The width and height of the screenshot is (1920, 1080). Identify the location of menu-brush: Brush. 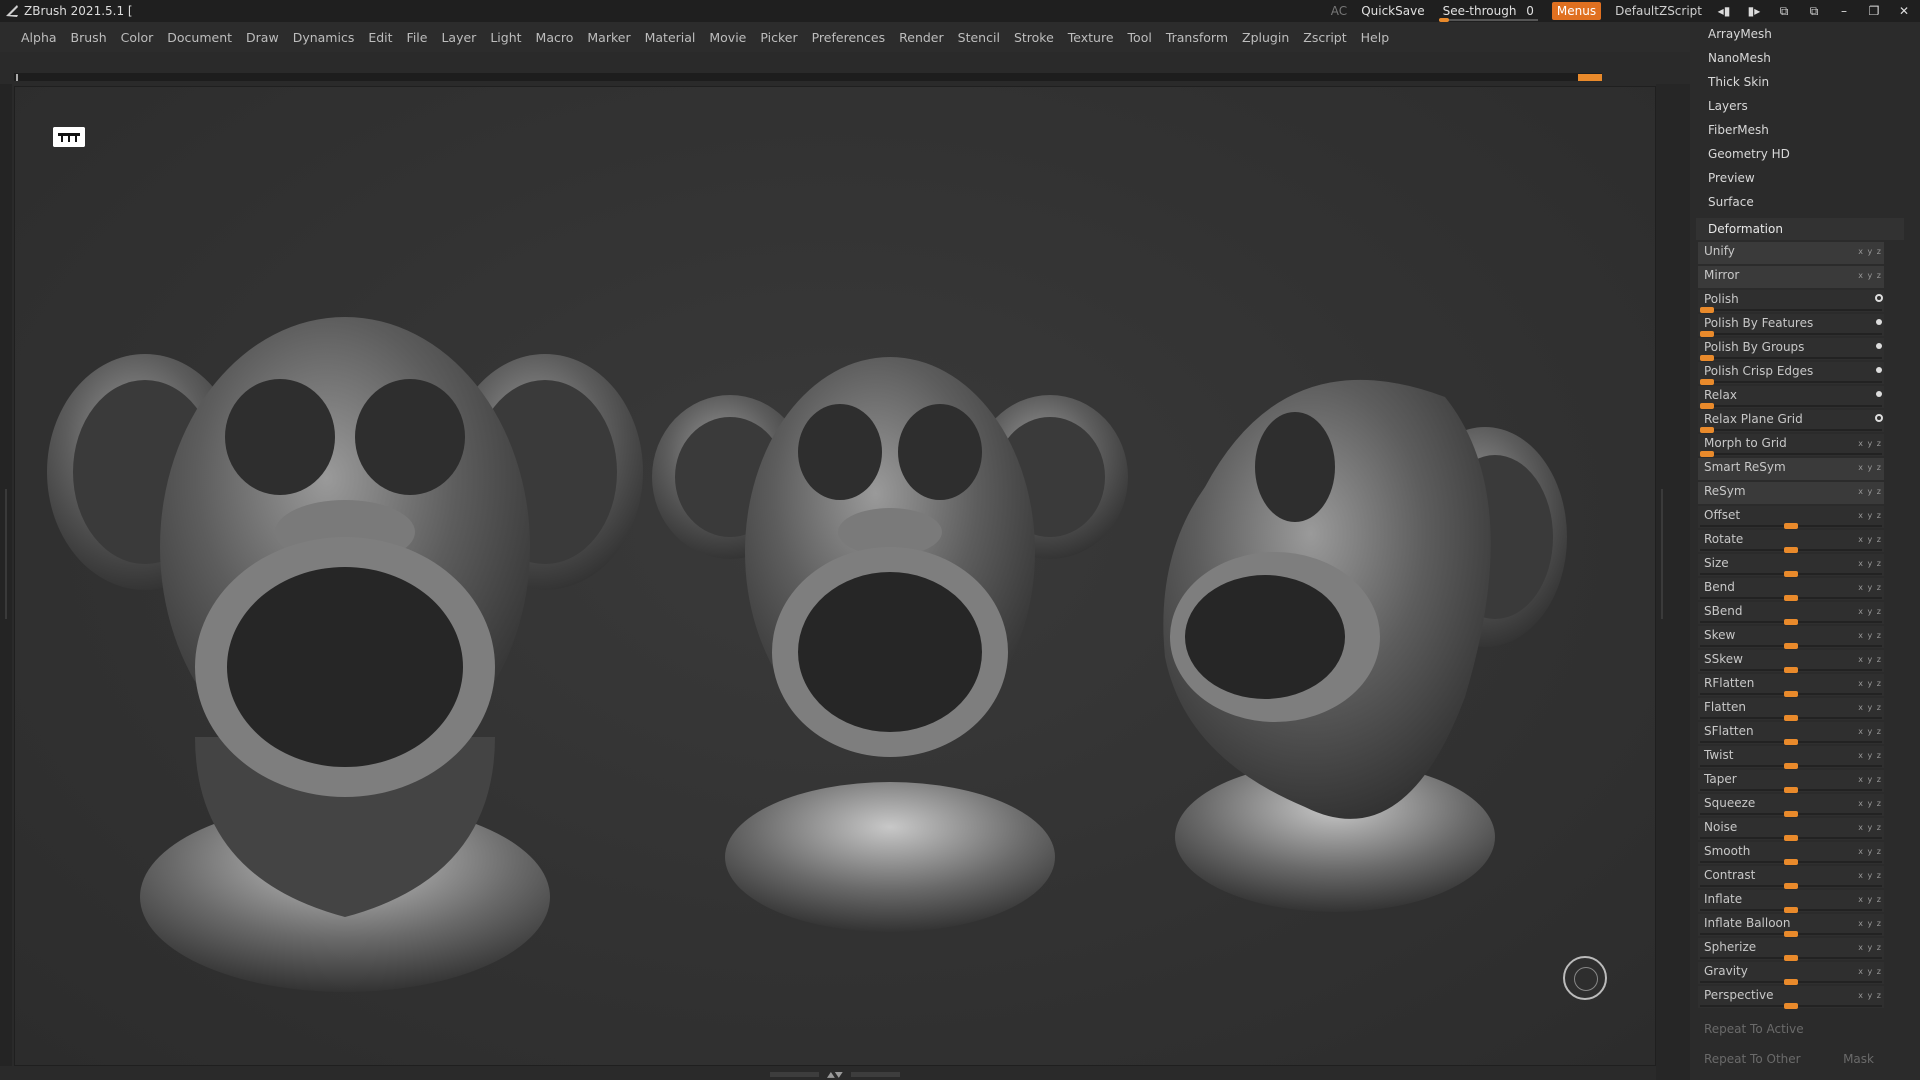
(89, 37).